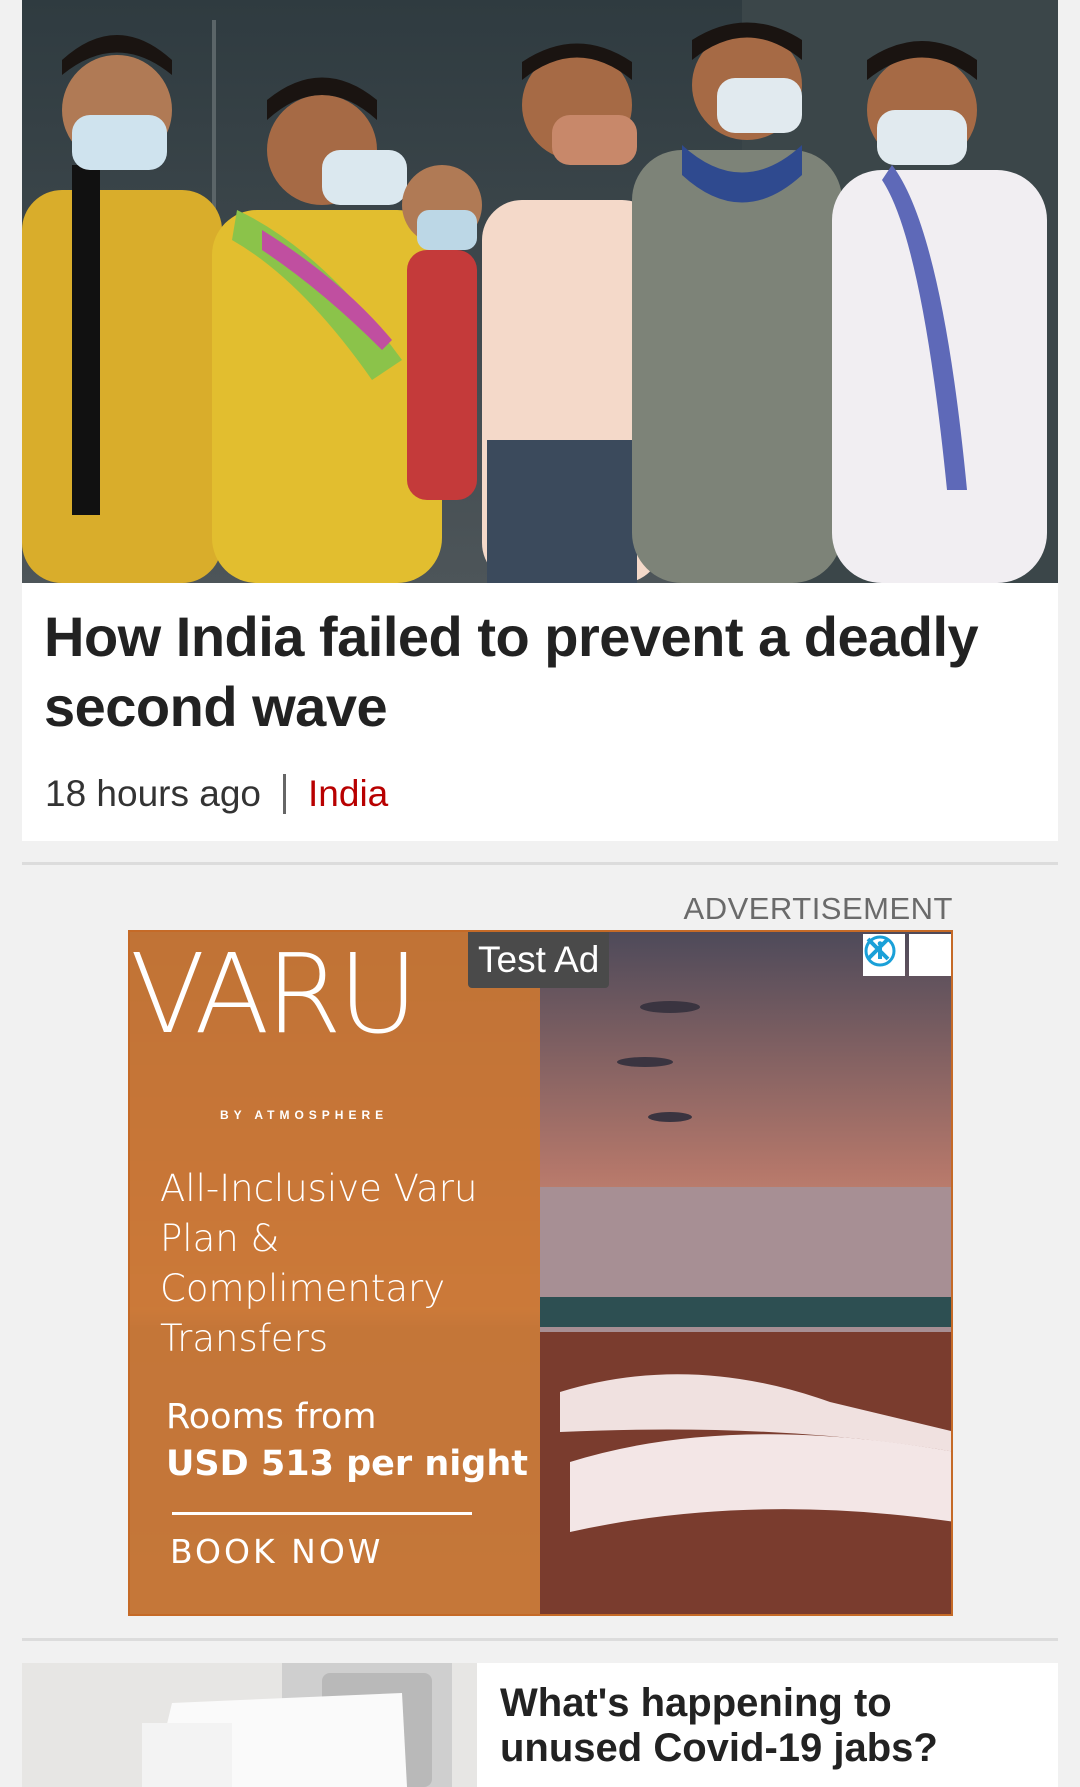 This screenshot has width=1080, height=1787. Describe the element at coordinates (276, 1551) in the screenshot. I see `book-now-button: BOOK NOW` at that location.